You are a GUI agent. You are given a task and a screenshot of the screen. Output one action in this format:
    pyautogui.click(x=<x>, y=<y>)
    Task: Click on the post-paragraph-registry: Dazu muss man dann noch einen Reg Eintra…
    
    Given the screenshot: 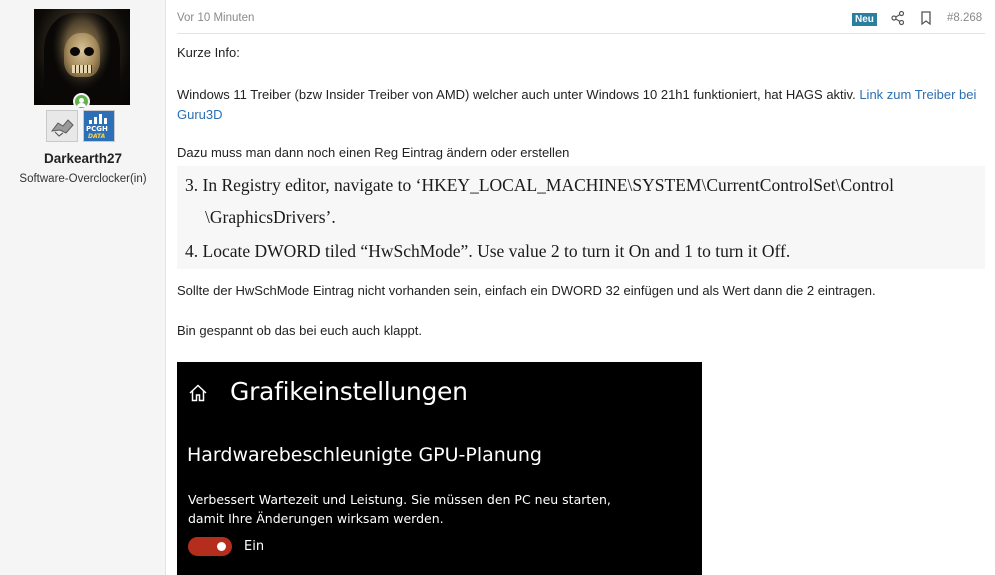 What is the action you would take?
    pyautogui.click(x=373, y=152)
    